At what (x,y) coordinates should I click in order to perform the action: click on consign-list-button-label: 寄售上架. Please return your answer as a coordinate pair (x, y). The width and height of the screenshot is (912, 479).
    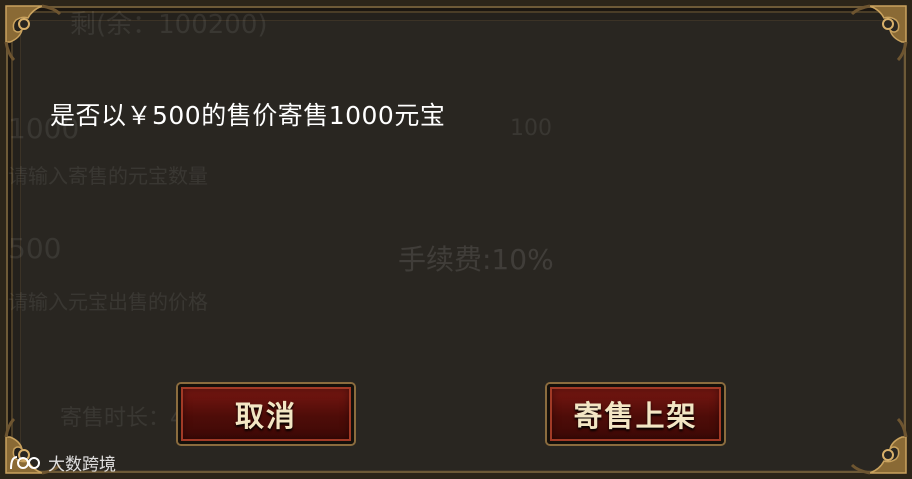
    Looking at the image, I should click on (635, 416).